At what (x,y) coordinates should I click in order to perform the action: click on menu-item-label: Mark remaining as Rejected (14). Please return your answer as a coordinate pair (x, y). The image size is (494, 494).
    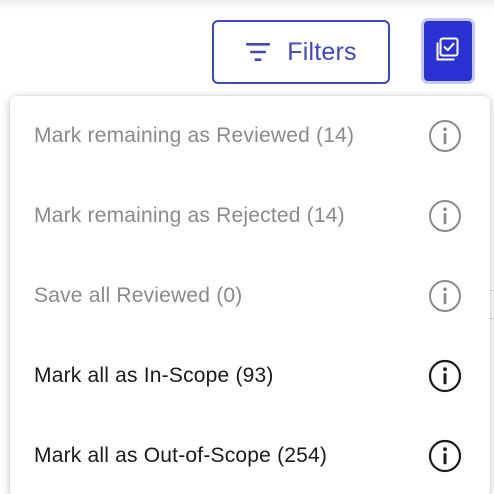
    Looking at the image, I should click on (189, 215).